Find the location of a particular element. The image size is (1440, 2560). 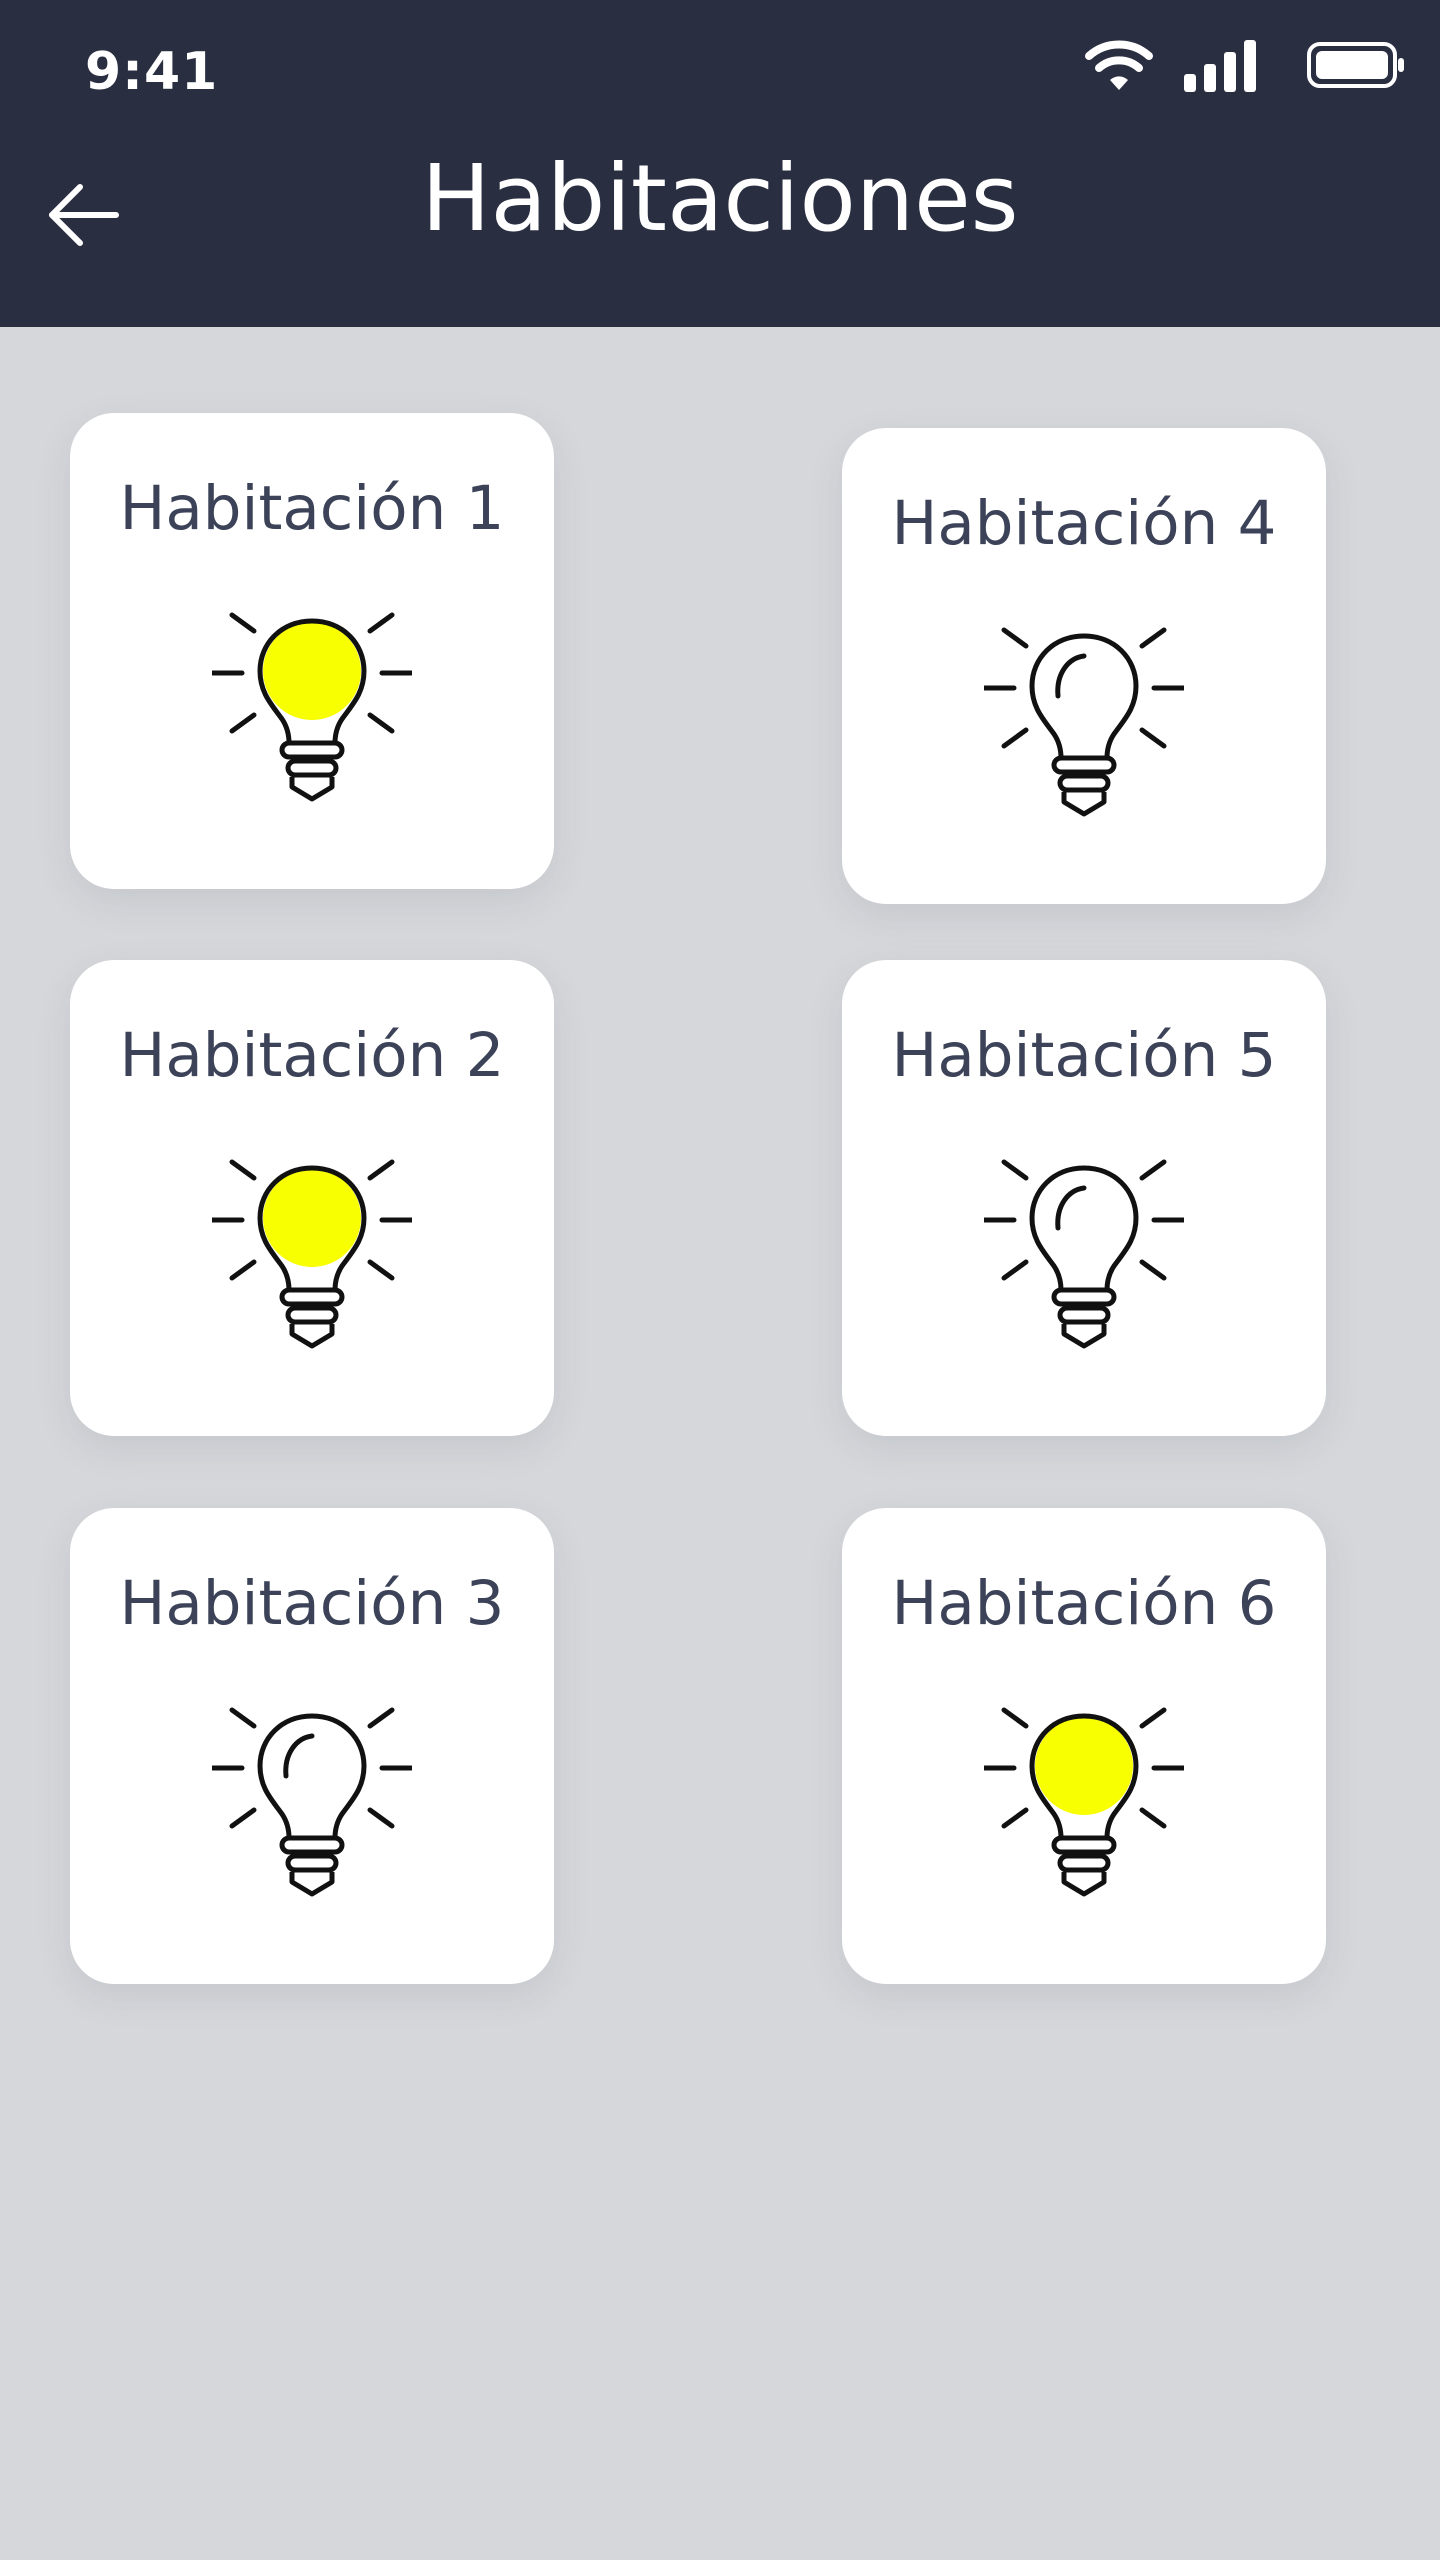

room-card: Habitación 4 is located at coordinates (1084, 666).